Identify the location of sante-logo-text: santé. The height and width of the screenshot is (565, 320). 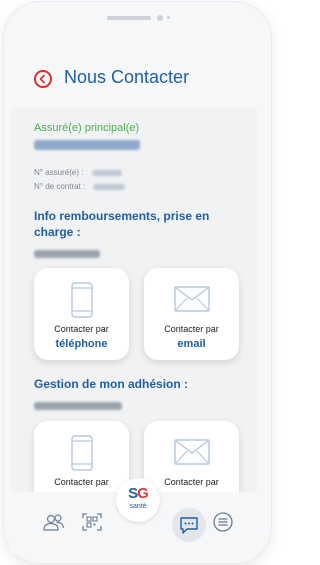
(138, 506).